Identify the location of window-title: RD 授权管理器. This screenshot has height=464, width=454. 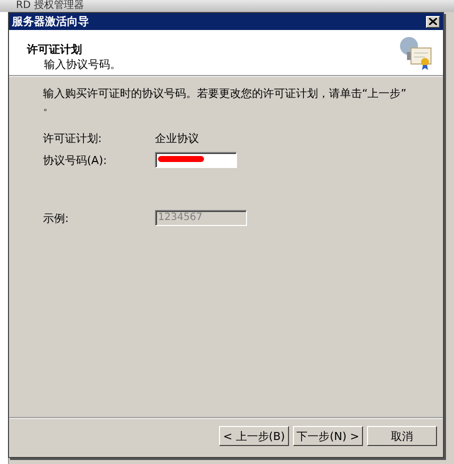
(50, 6).